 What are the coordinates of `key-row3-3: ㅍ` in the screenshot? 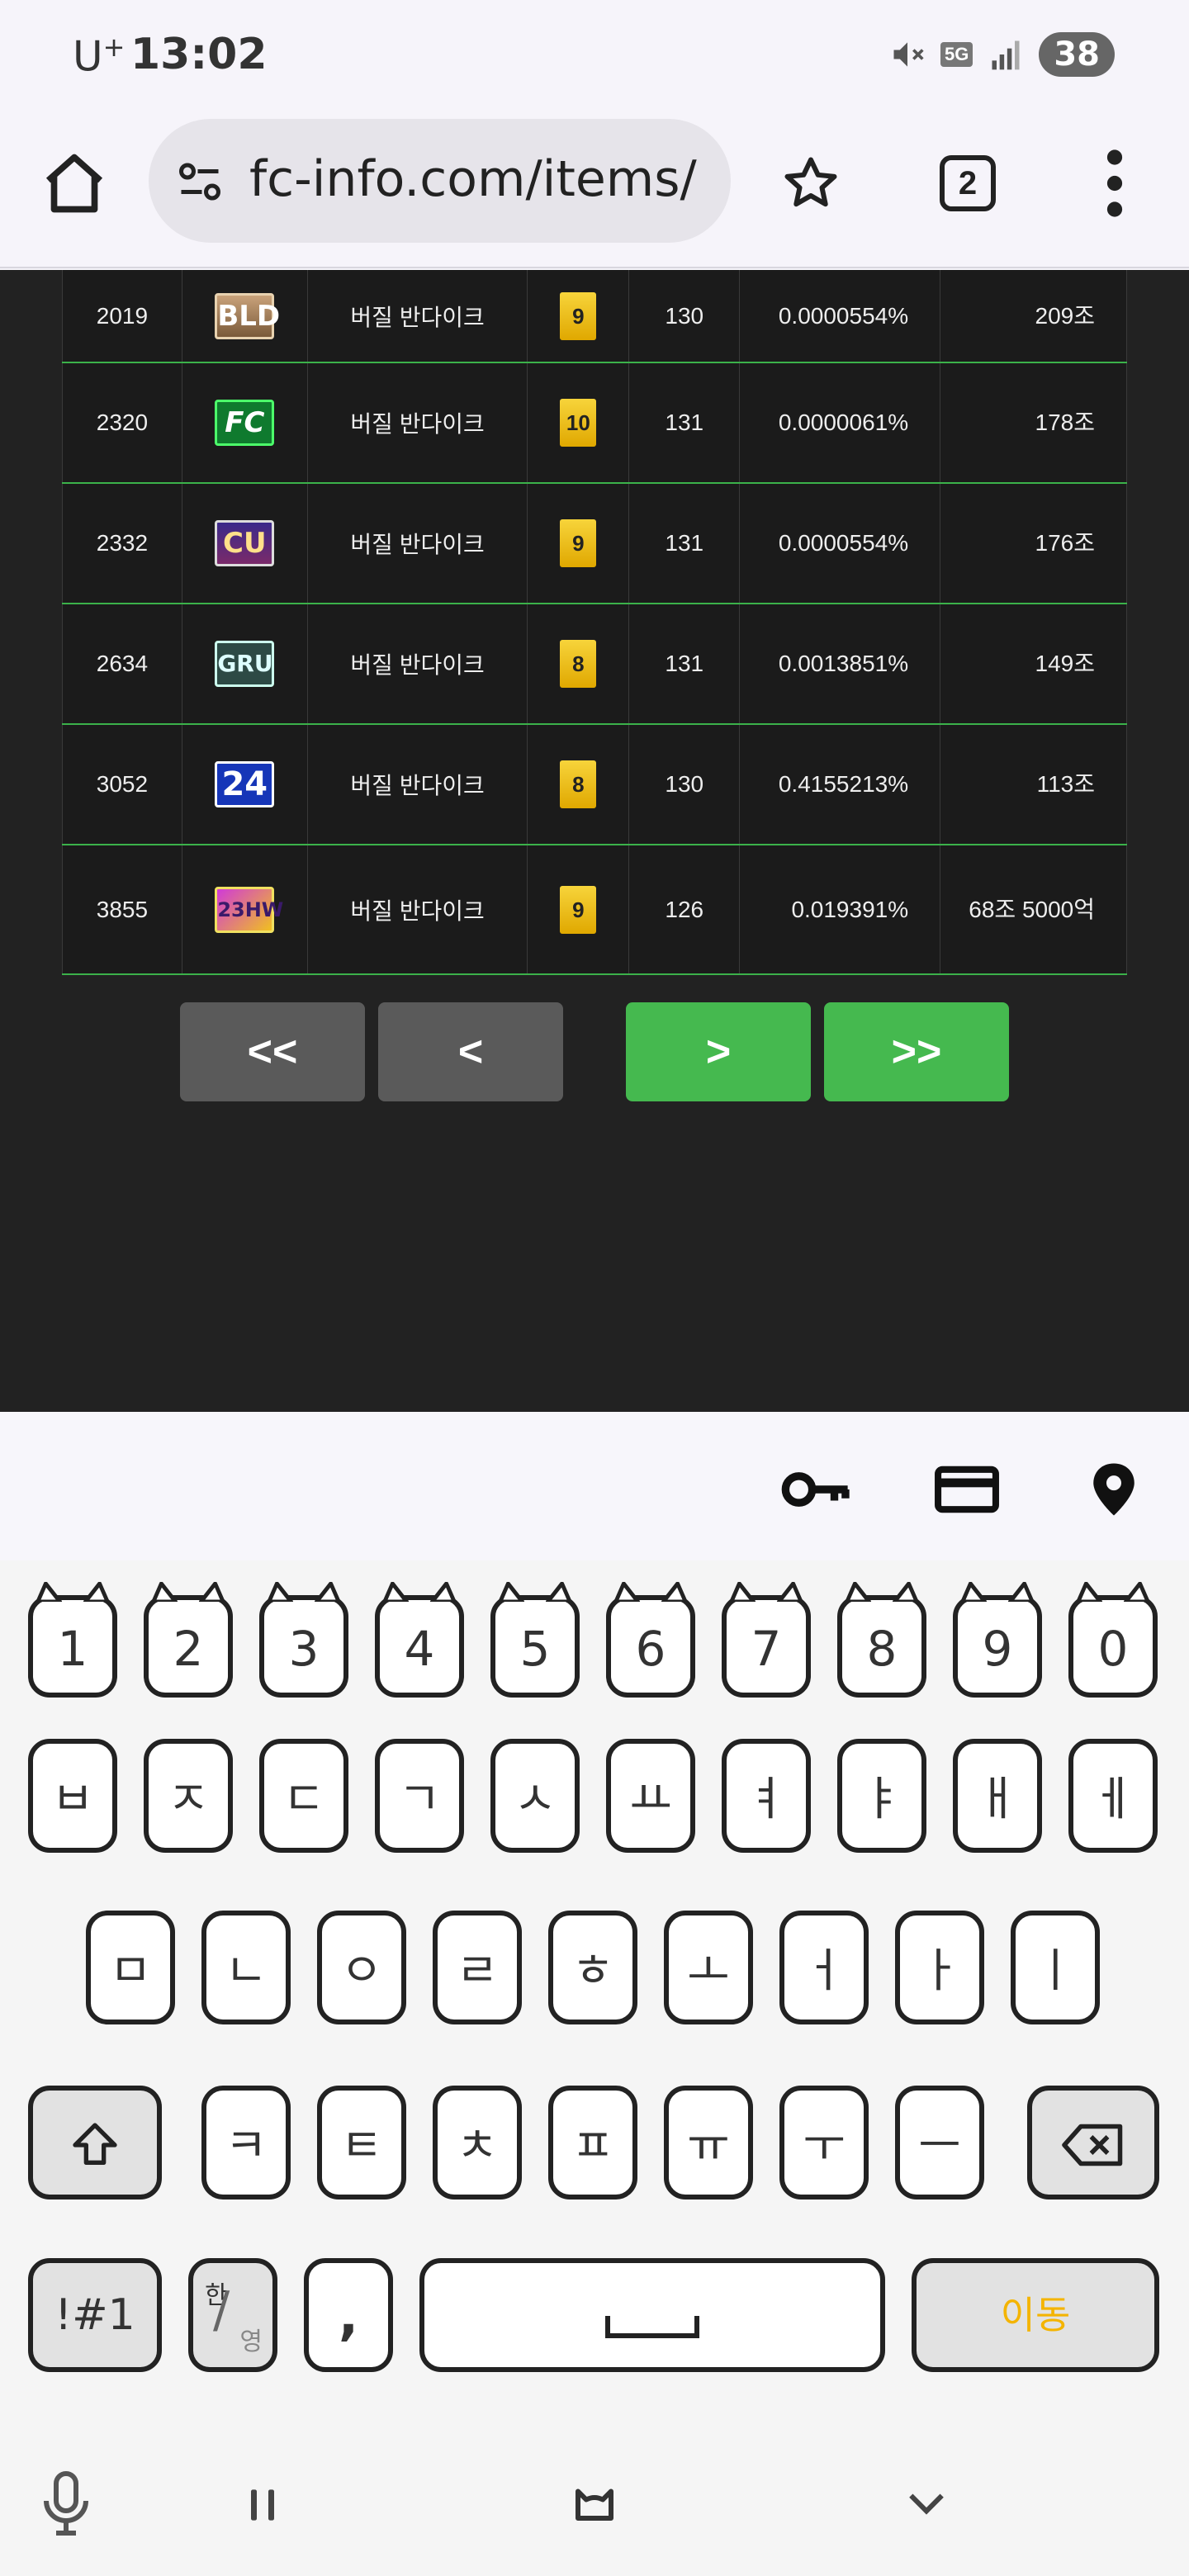 It's located at (592, 2143).